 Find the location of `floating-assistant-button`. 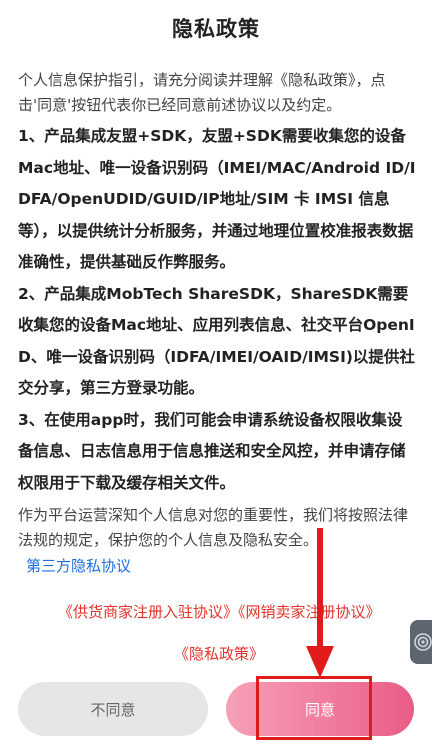

floating-assistant-button is located at coordinates (421, 642).